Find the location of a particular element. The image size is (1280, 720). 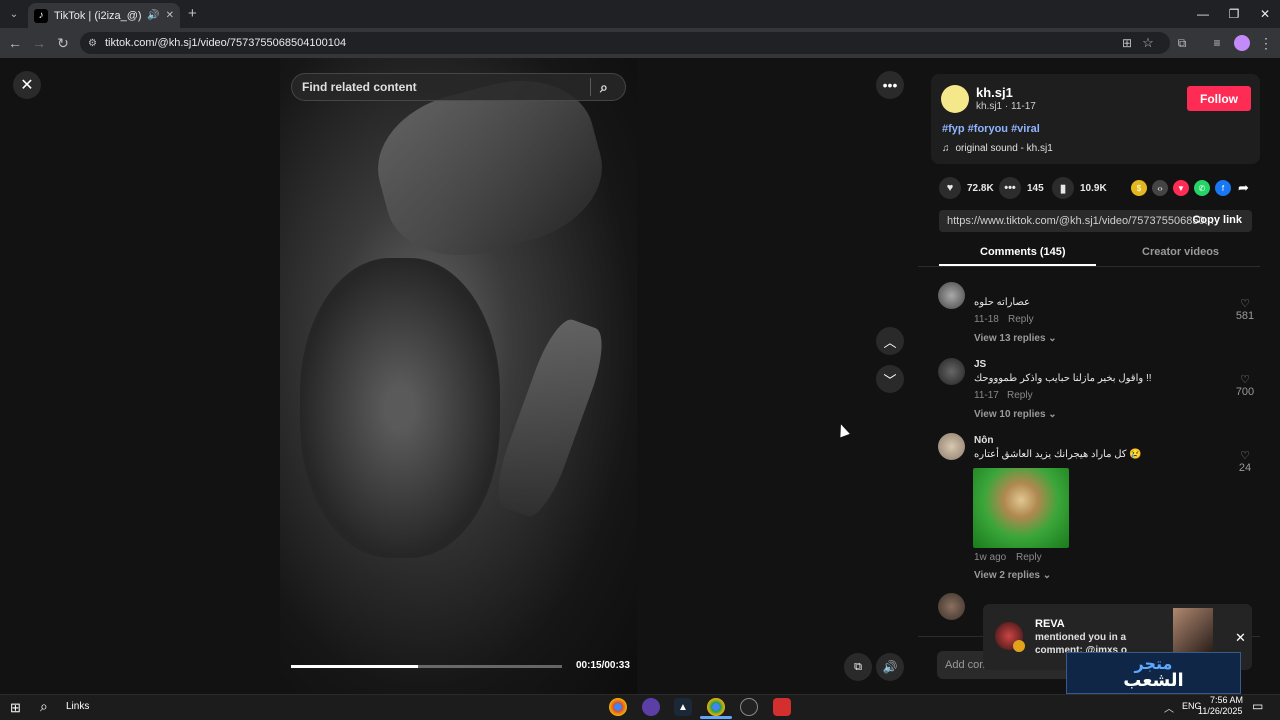

close-window-button: ✕ is located at coordinates (1265, 14).